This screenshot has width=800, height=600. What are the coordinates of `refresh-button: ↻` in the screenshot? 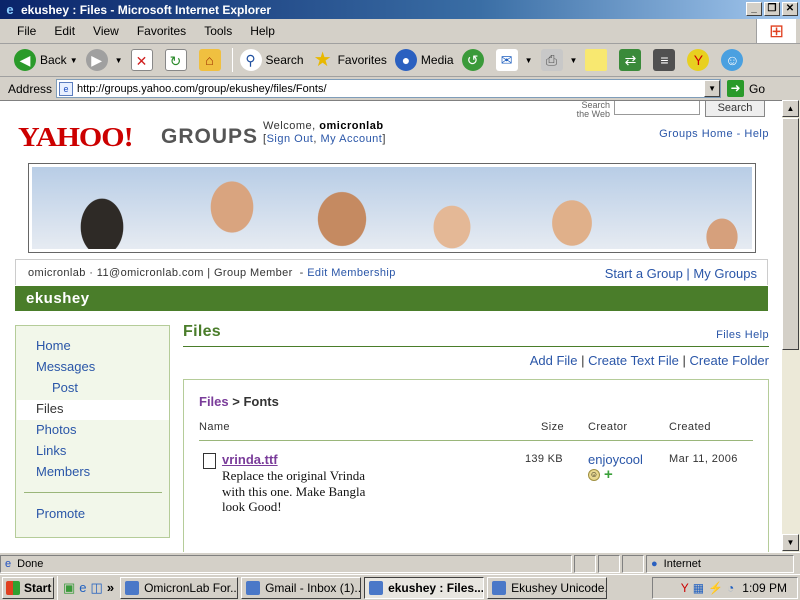 It's located at (178, 60).